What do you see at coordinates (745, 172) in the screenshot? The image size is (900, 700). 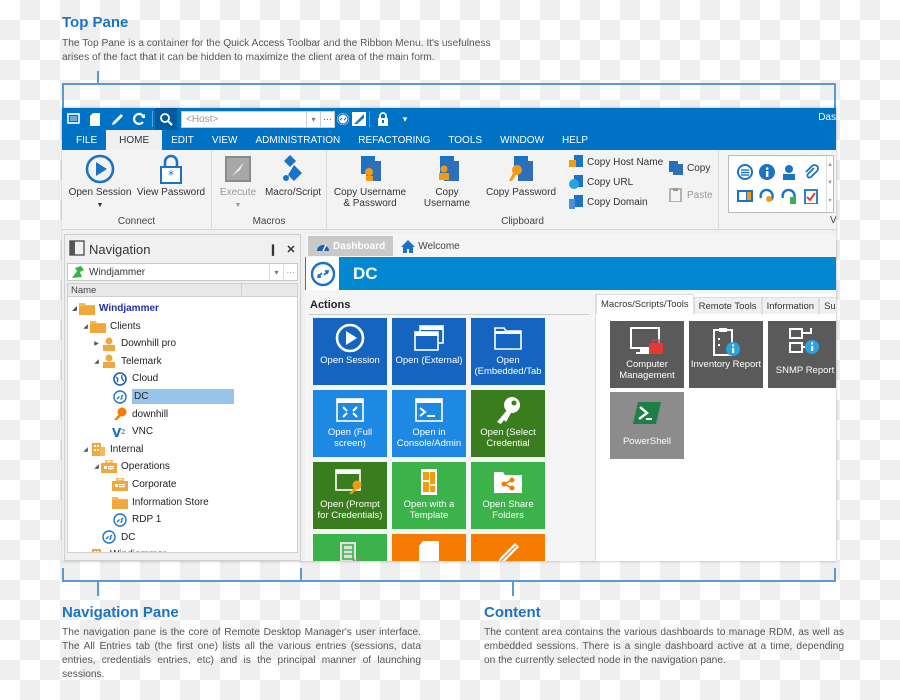 I see `list-circle-icon` at bounding box center [745, 172].